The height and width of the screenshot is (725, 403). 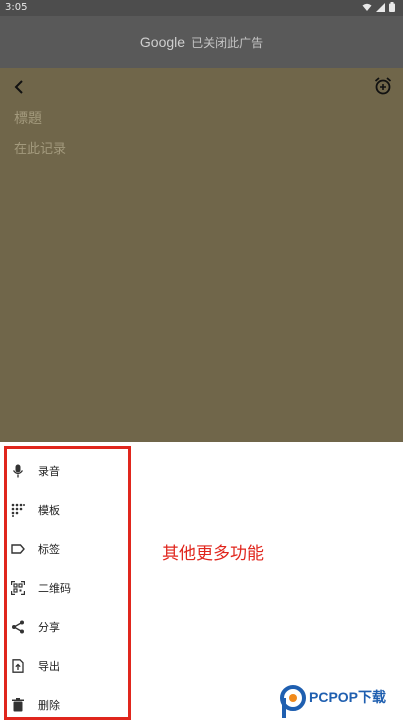 I want to click on menu-item-label: 二维码, so click(x=54, y=588).